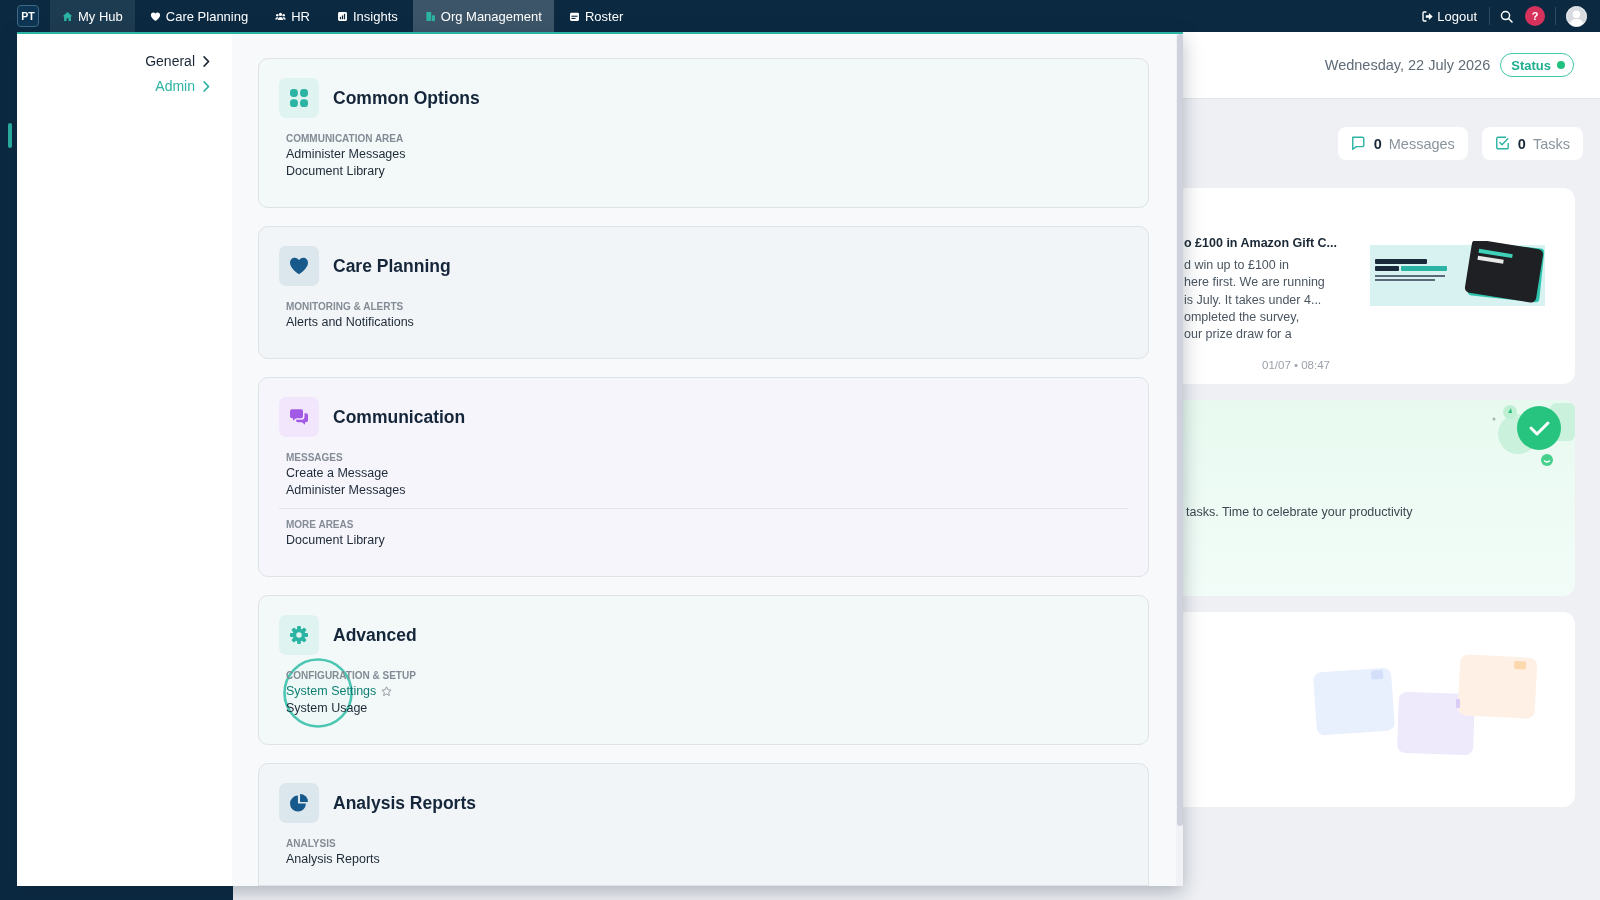 This screenshot has width=1600, height=900. Describe the element at coordinates (337, 473) in the screenshot. I see `menu-link: Create a Message` at that location.